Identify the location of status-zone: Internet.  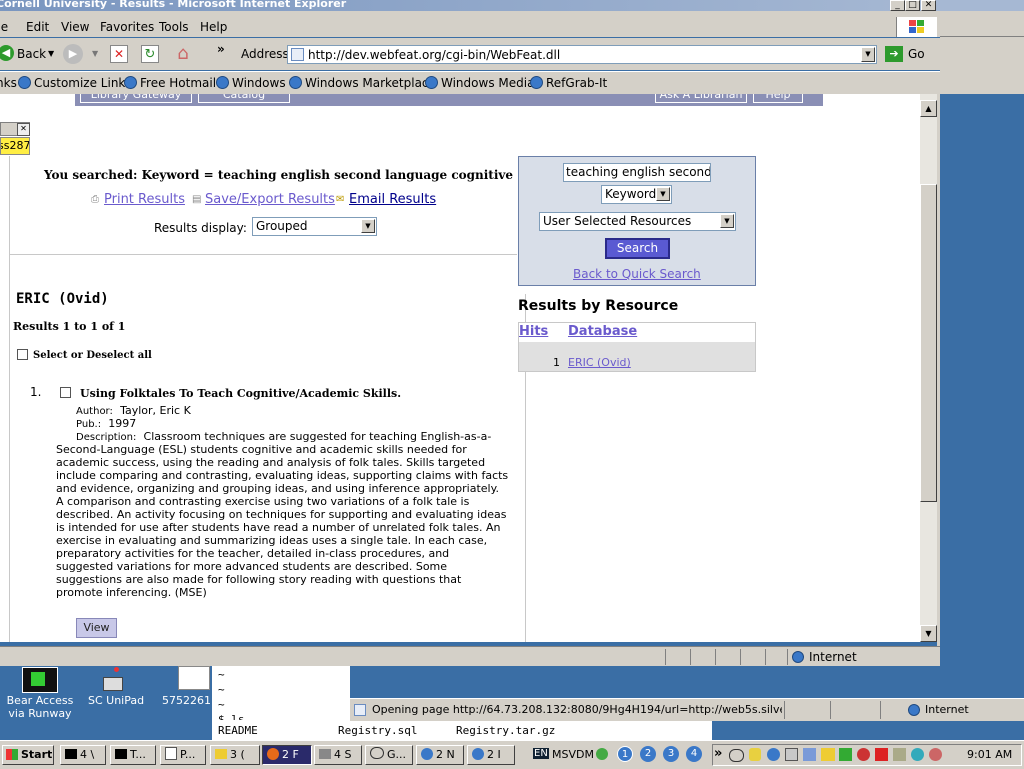
(833, 657).